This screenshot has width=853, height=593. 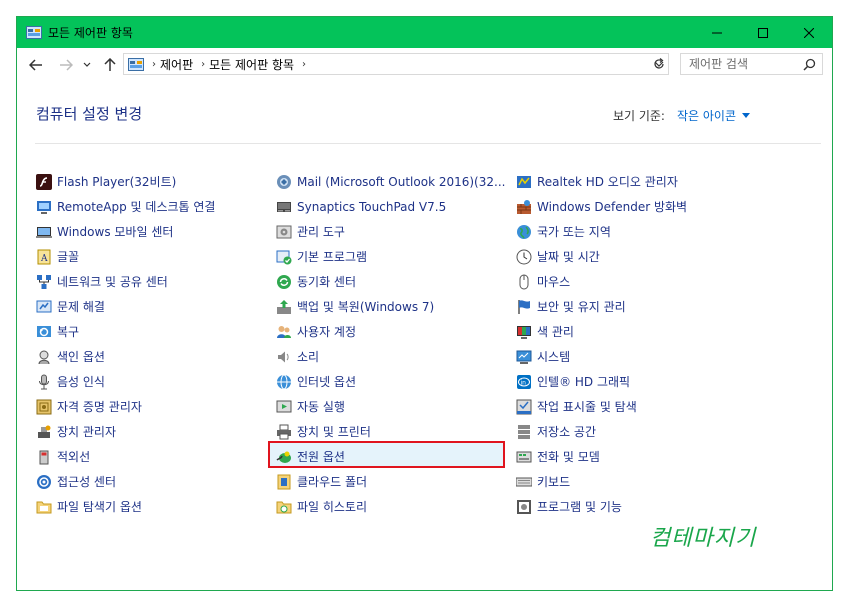 I want to click on control-panel-item: in 인텔® HD 그래픽, so click(x=633, y=381).